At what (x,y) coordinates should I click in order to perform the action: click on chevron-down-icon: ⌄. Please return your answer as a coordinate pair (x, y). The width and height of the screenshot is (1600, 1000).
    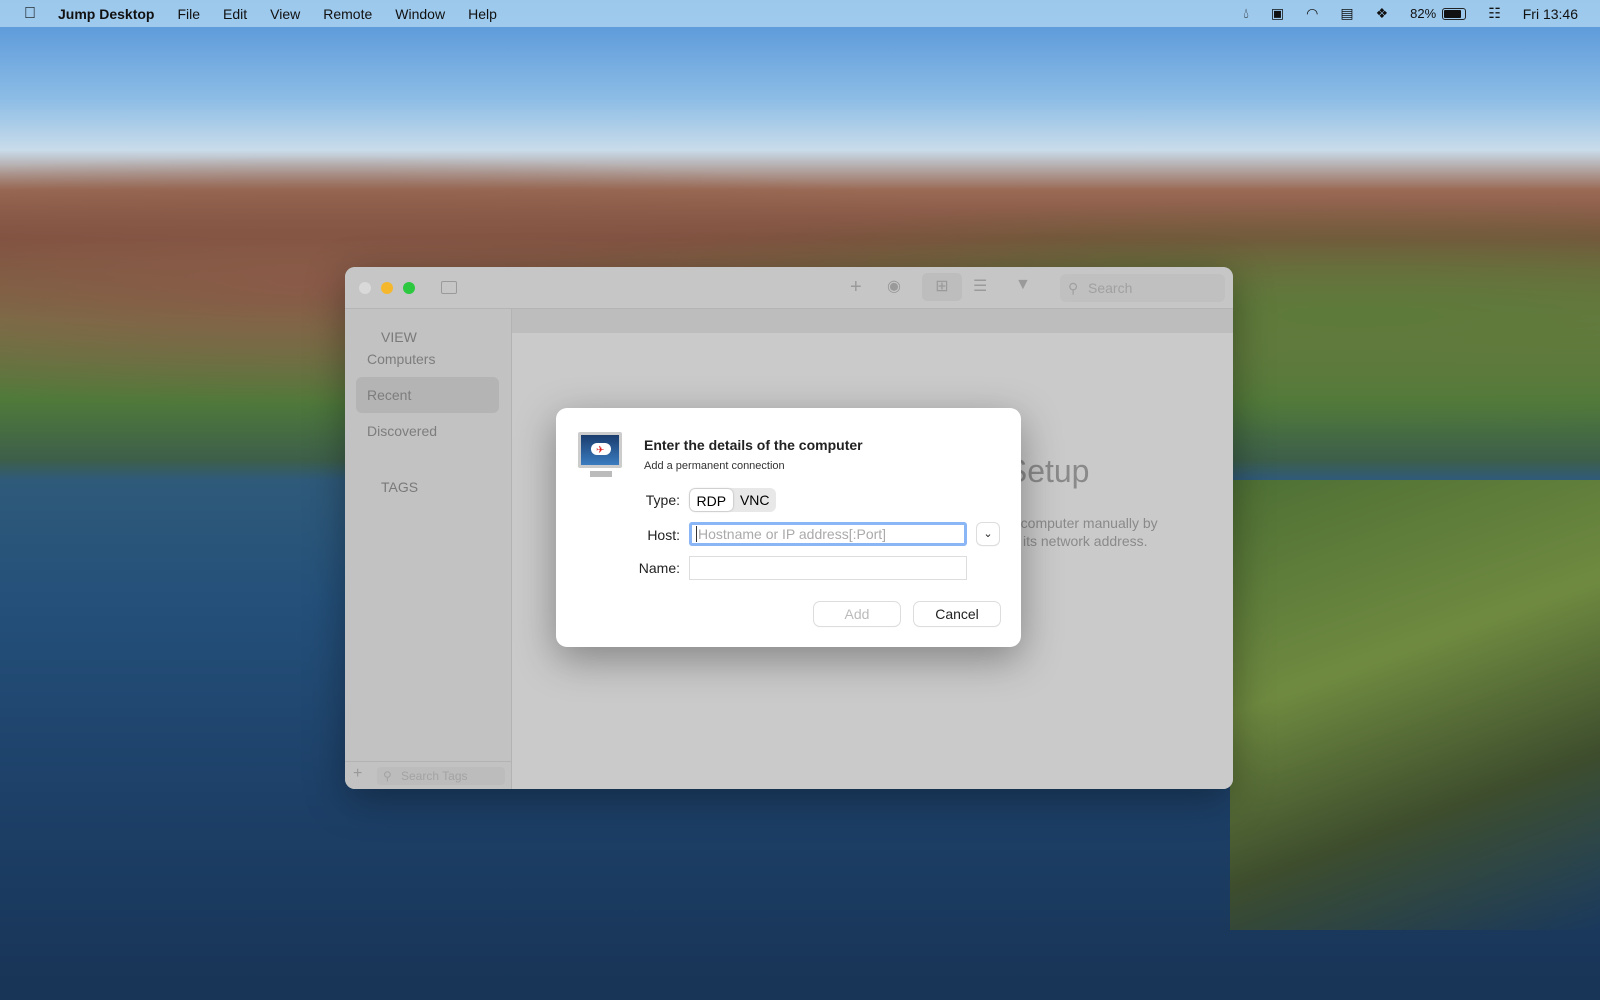
    Looking at the image, I should click on (988, 534).